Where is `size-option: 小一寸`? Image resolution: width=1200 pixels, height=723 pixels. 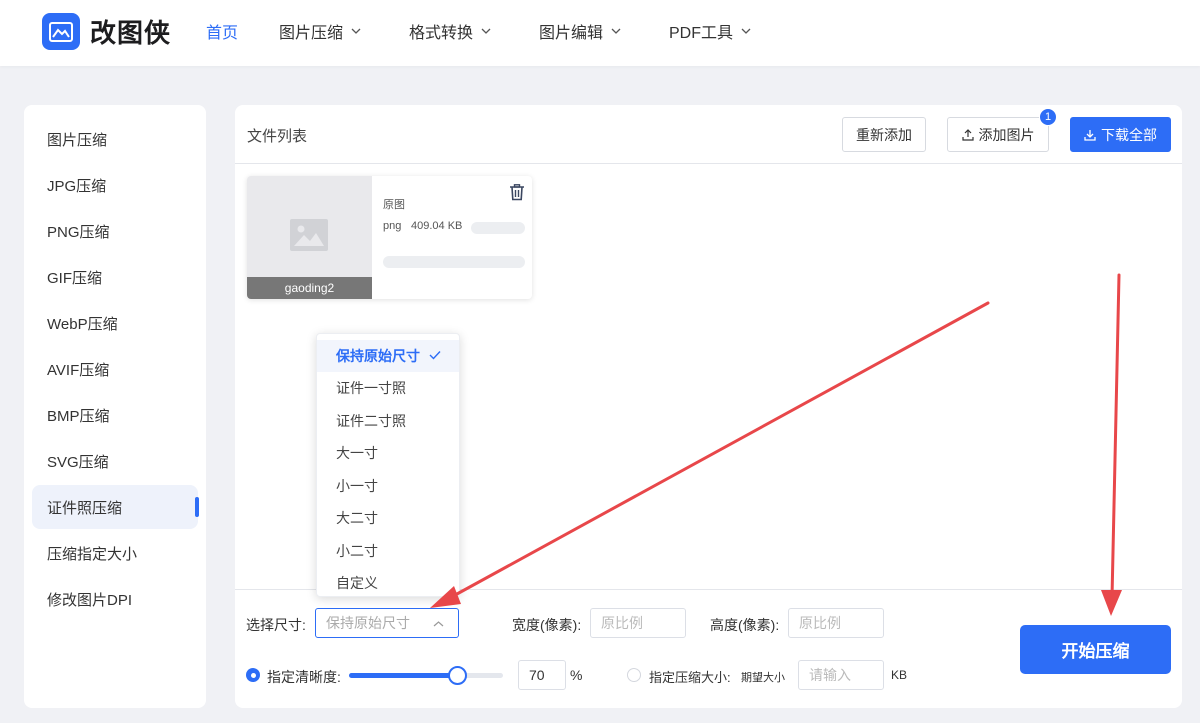
size-option: 小一寸 is located at coordinates (388, 486).